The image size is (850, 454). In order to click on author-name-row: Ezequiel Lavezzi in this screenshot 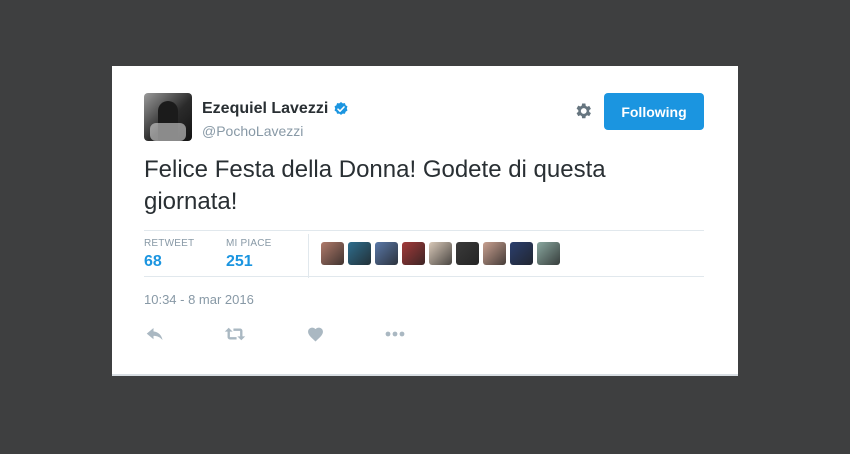, I will do `click(275, 109)`.